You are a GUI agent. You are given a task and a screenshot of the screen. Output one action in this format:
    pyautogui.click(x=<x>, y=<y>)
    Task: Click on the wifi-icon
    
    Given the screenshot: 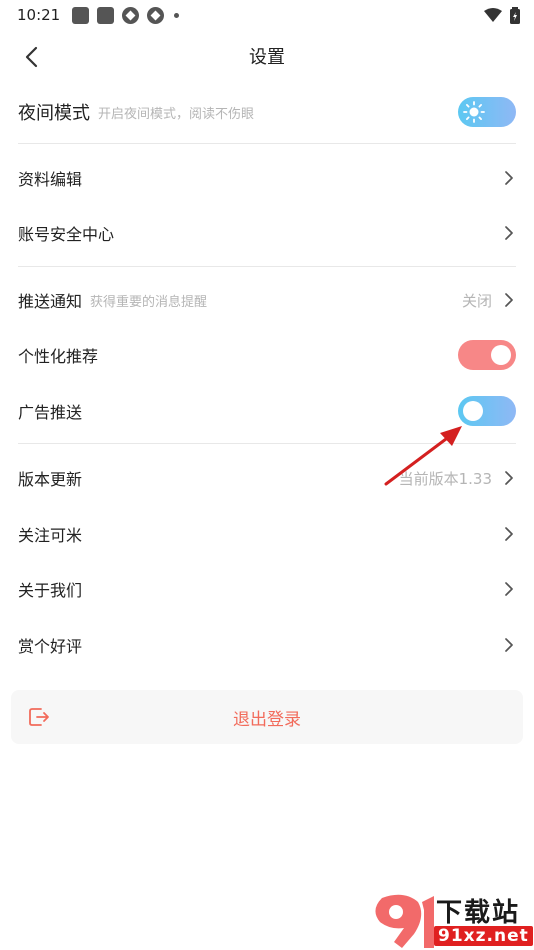 What is the action you would take?
    pyautogui.click(x=493, y=15)
    